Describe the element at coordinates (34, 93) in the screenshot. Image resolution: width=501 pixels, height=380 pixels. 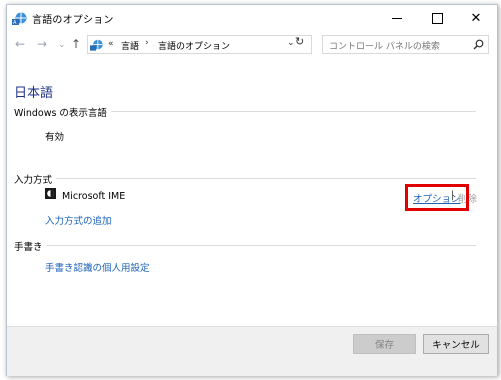
I see `language-heading: 日本語` at that location.